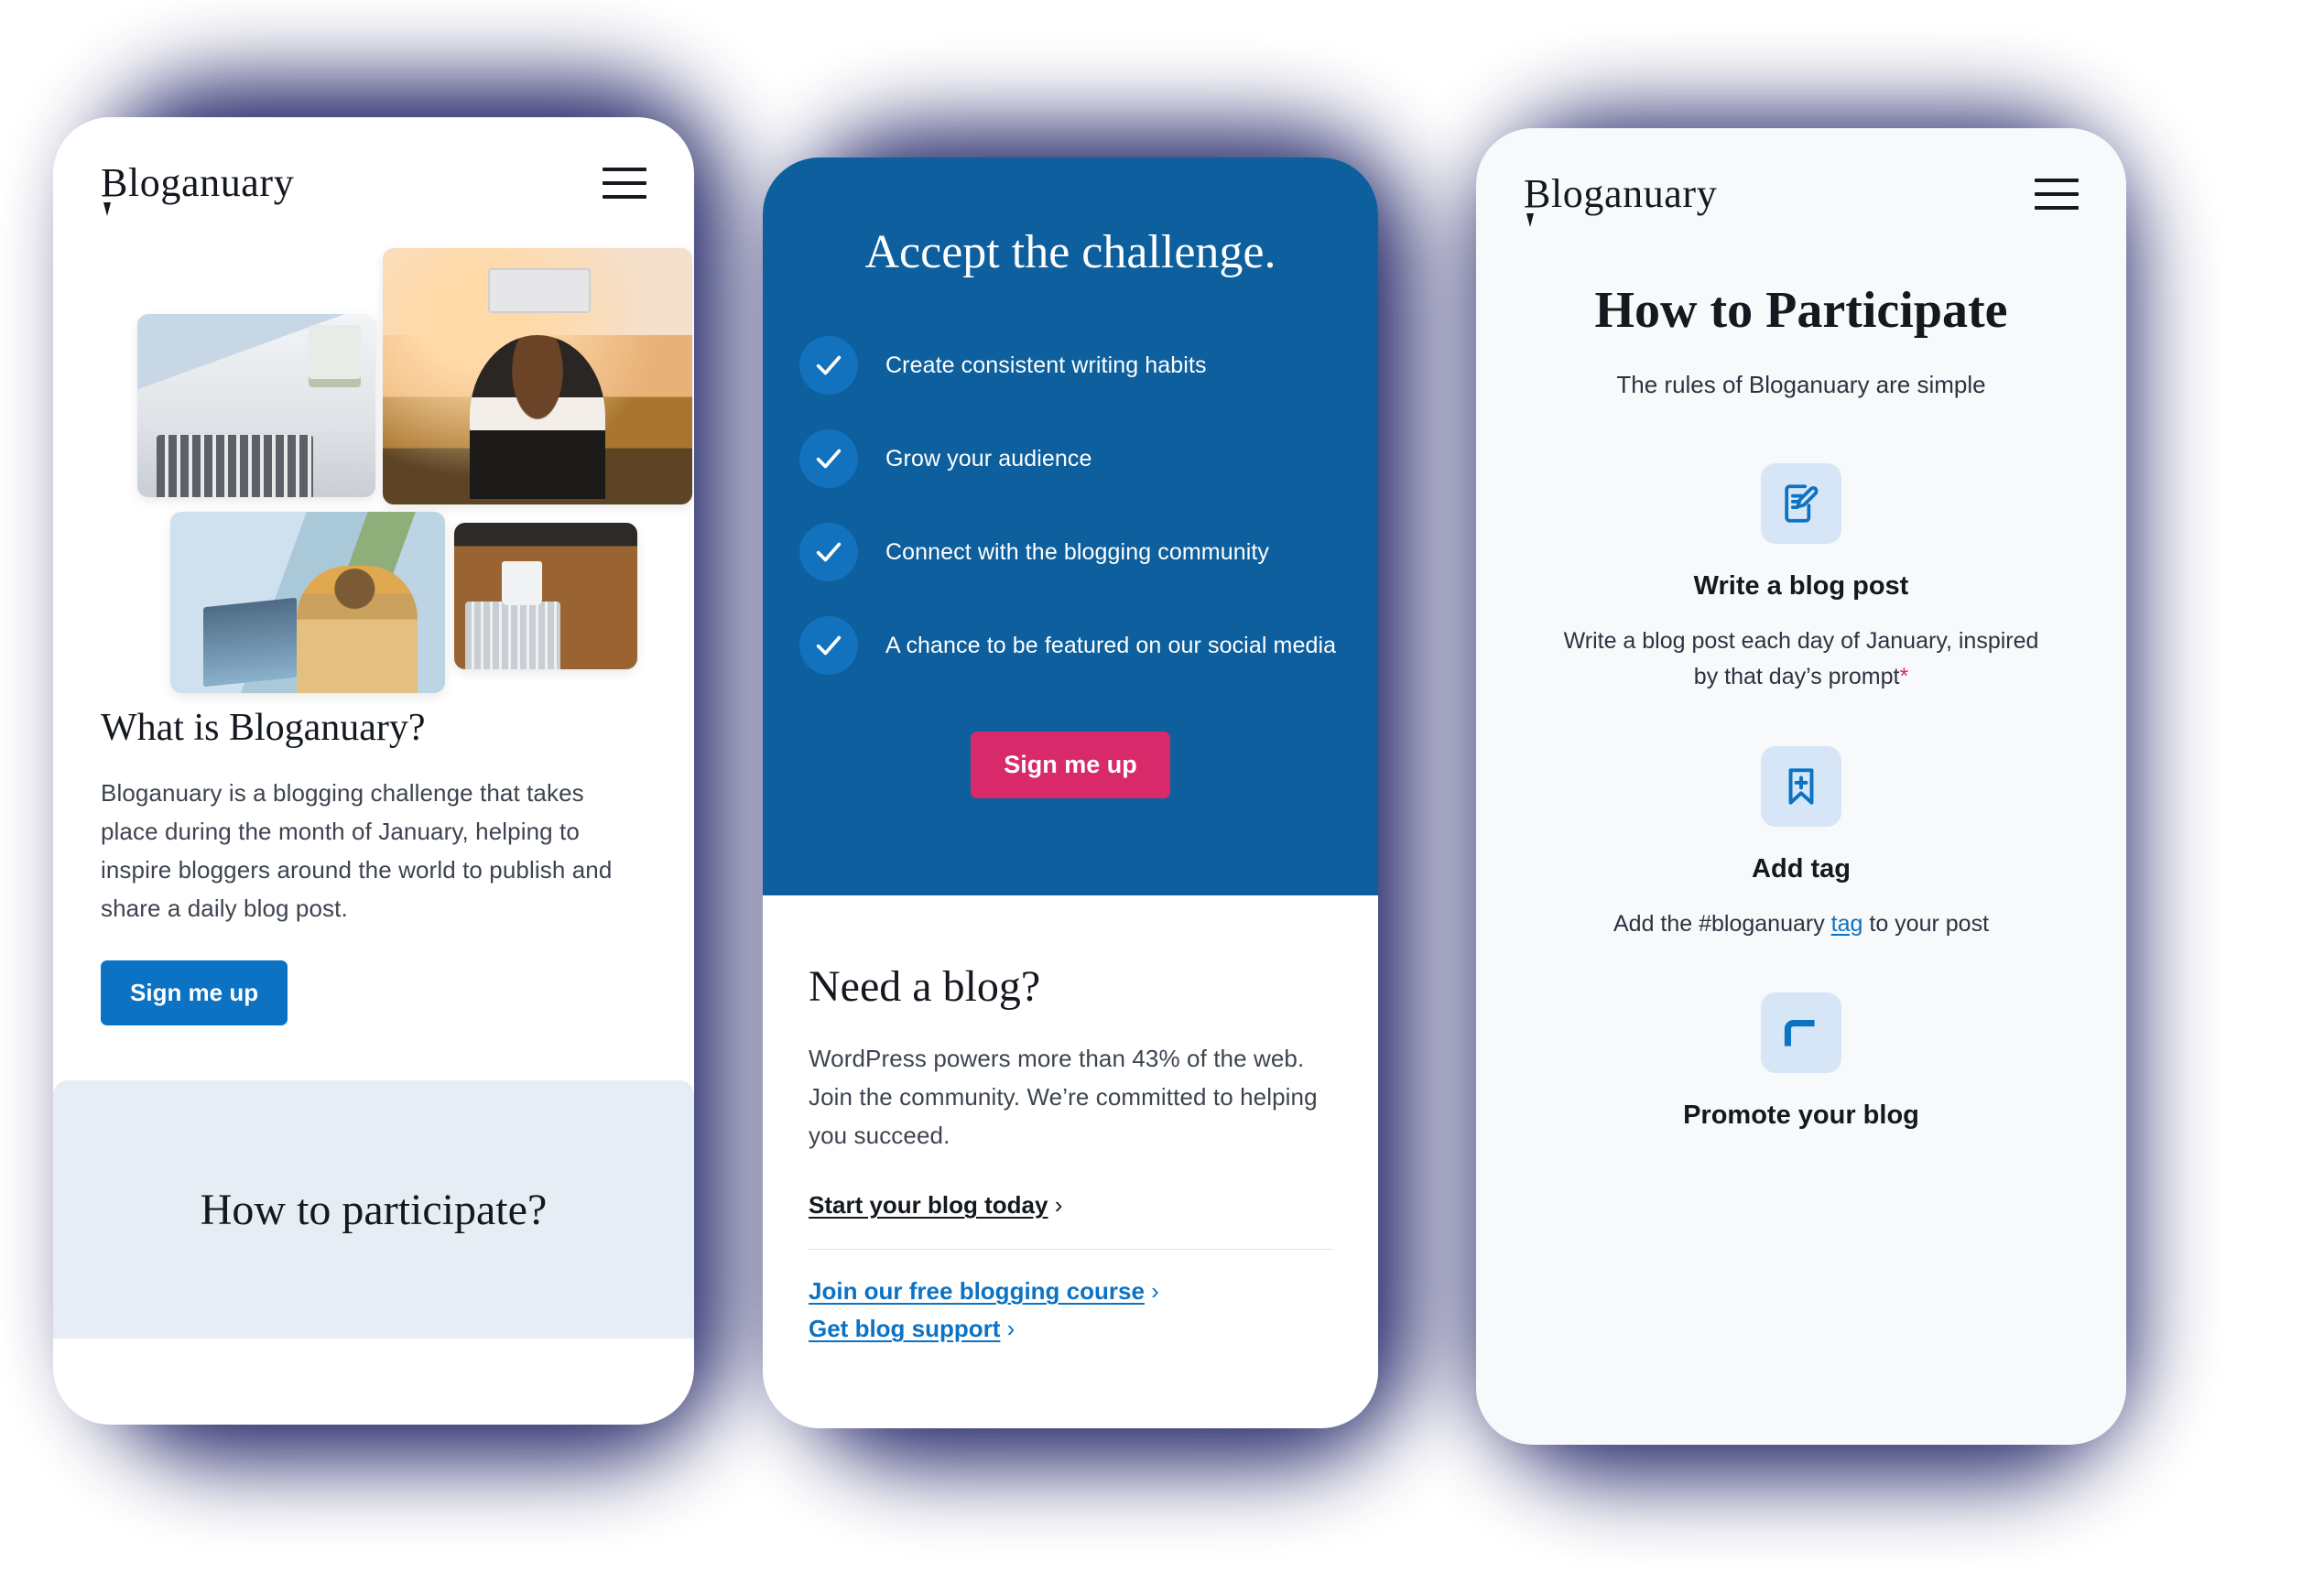 The image size is (2324, 1583). Describe the element at coordinates (1904, 676) in the screenshot. I see `required-asterisk: *` at that location.